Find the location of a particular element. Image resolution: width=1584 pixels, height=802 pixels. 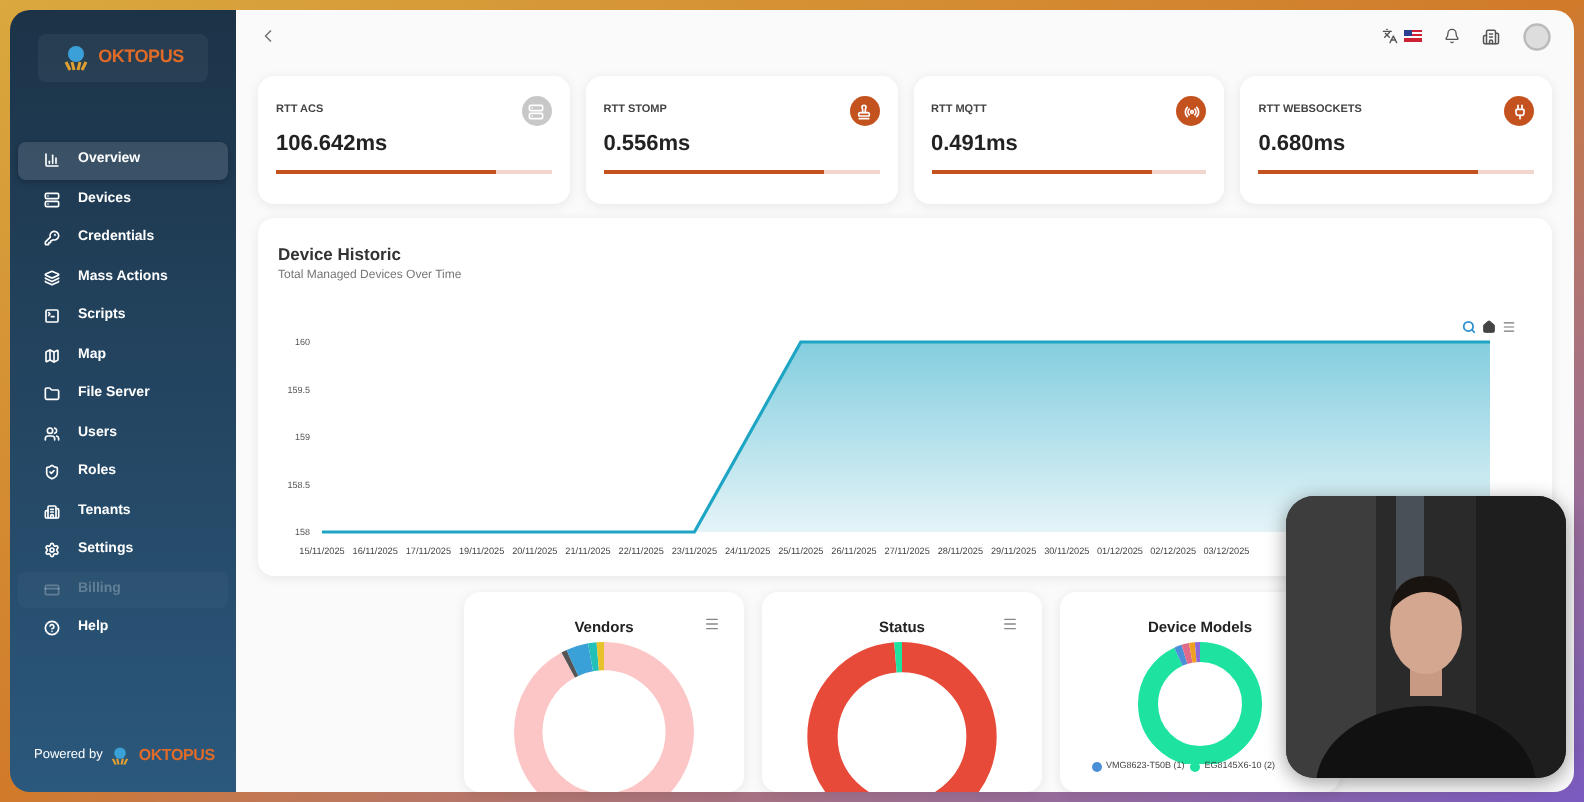

stamp-icon is located at coordinates (864, 111).